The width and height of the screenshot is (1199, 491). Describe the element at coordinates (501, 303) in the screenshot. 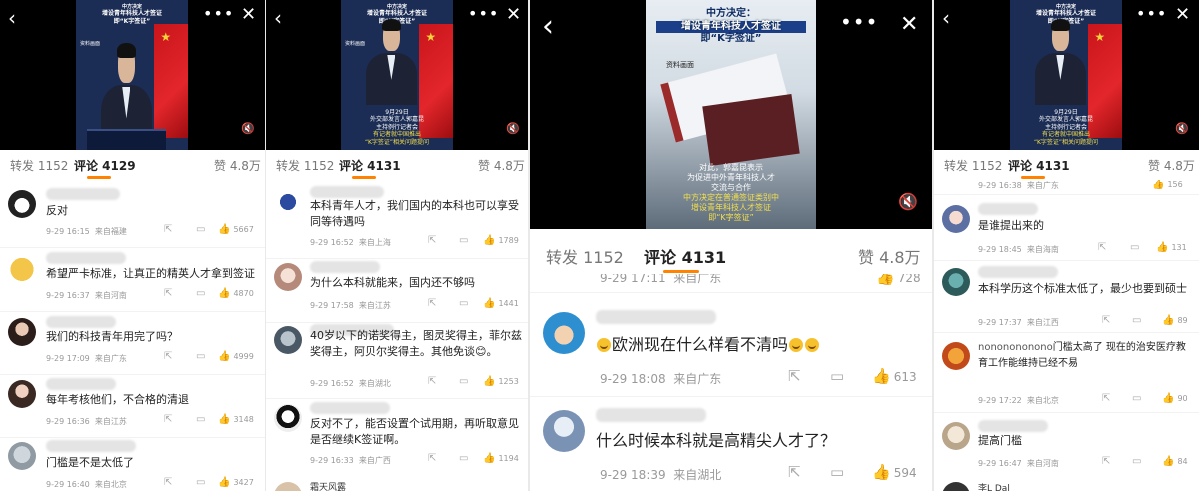

I see `like-button: 👍 1441` at that location.